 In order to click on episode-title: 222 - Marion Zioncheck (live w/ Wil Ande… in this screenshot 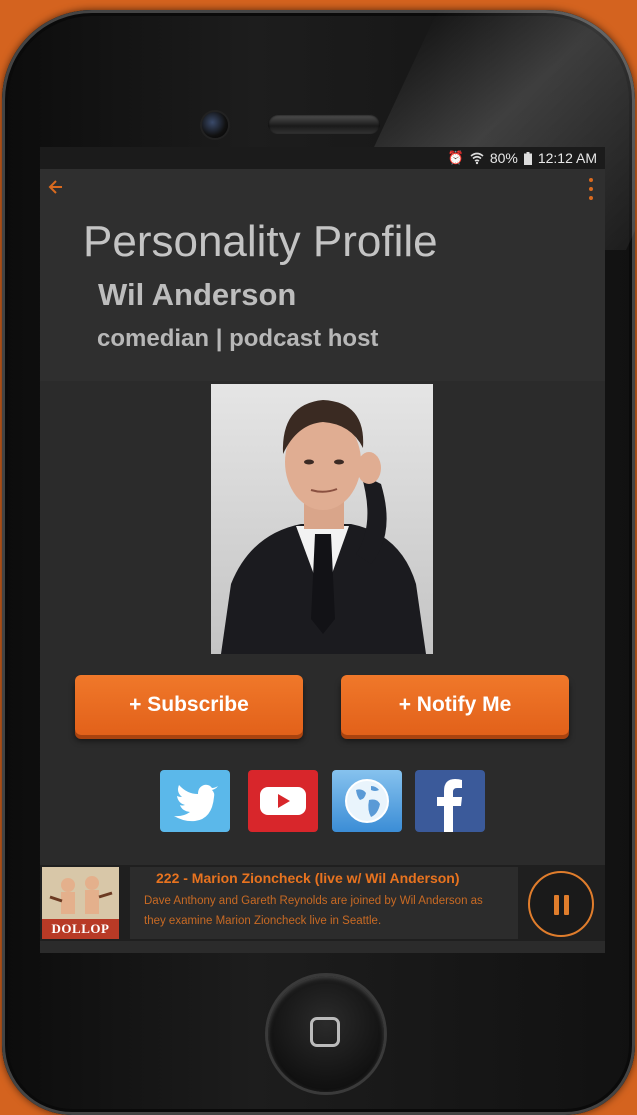, I will do `click(308, 878)`.